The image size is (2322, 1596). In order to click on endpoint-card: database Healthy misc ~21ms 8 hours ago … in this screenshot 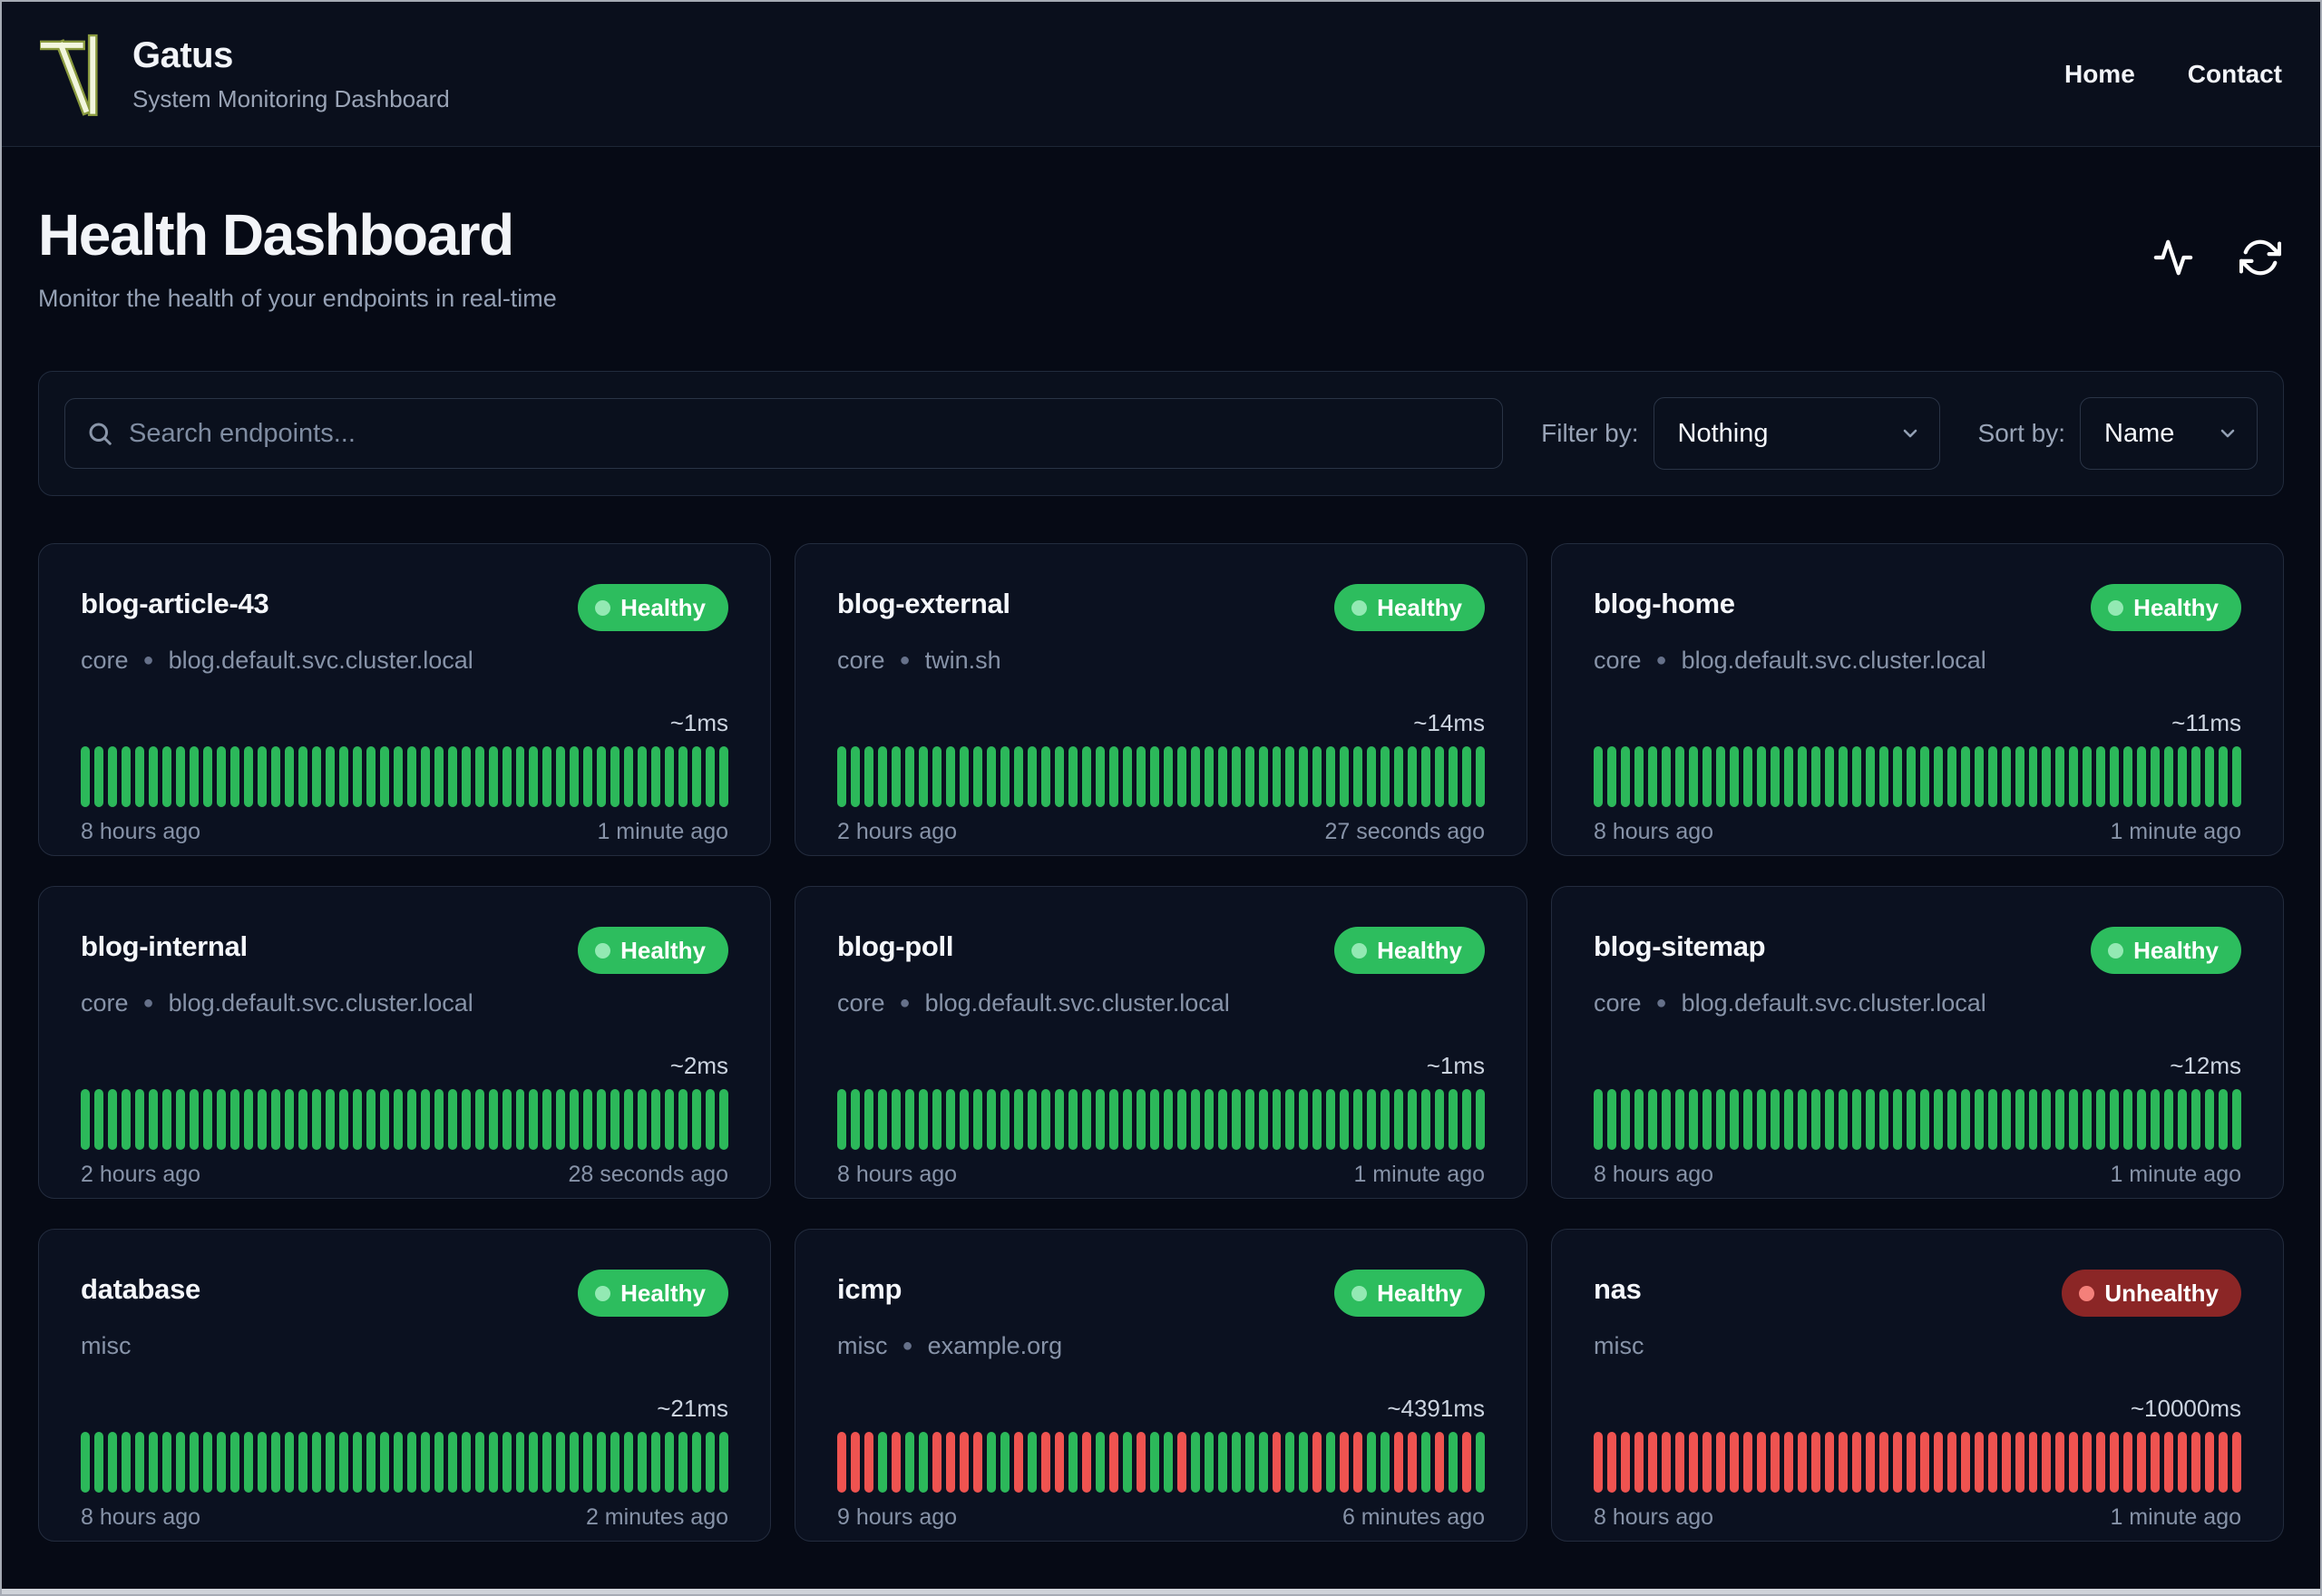, I will do `click(404, 1385)`.